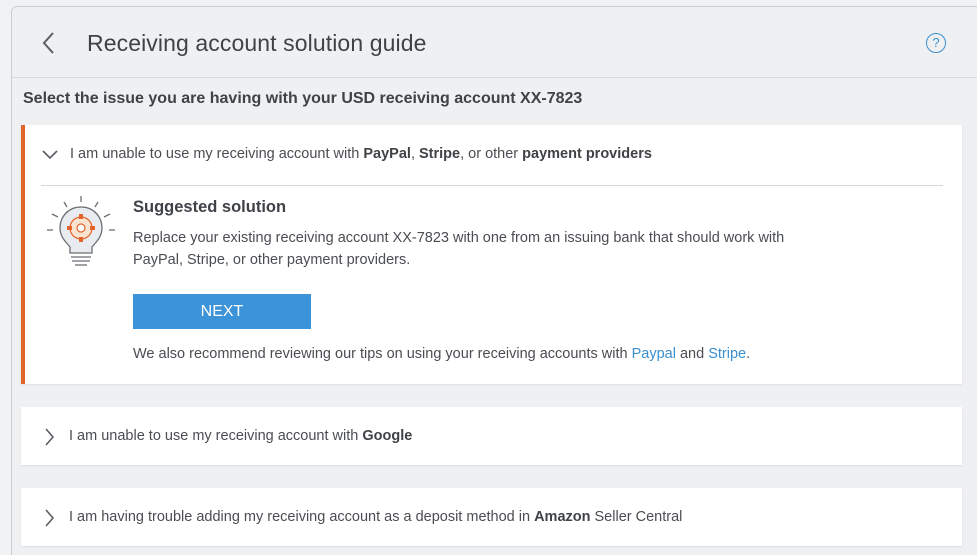  Describe the element at coordinates (210, 207) in the screenshot. I see `solution-title: Suggested solution` at that location.